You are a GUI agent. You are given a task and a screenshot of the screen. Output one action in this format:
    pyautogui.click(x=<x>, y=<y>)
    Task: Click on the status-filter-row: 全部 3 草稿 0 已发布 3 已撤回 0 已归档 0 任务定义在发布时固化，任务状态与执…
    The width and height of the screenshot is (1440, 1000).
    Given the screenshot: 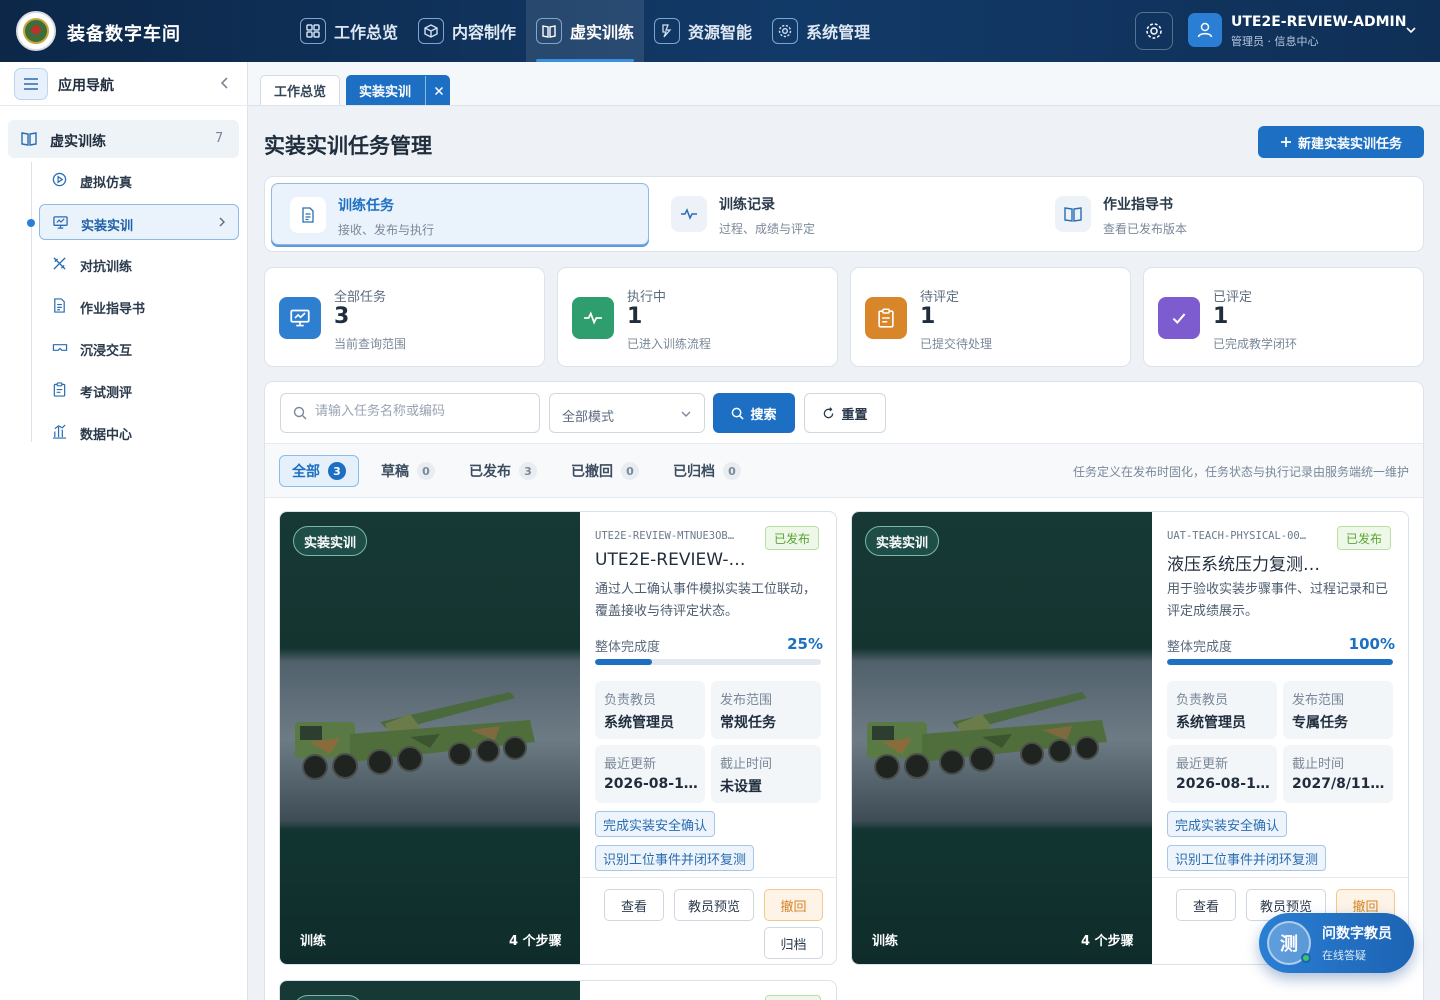 What is the action you would take?
    pyautogui.click(x=844, y=470)
    